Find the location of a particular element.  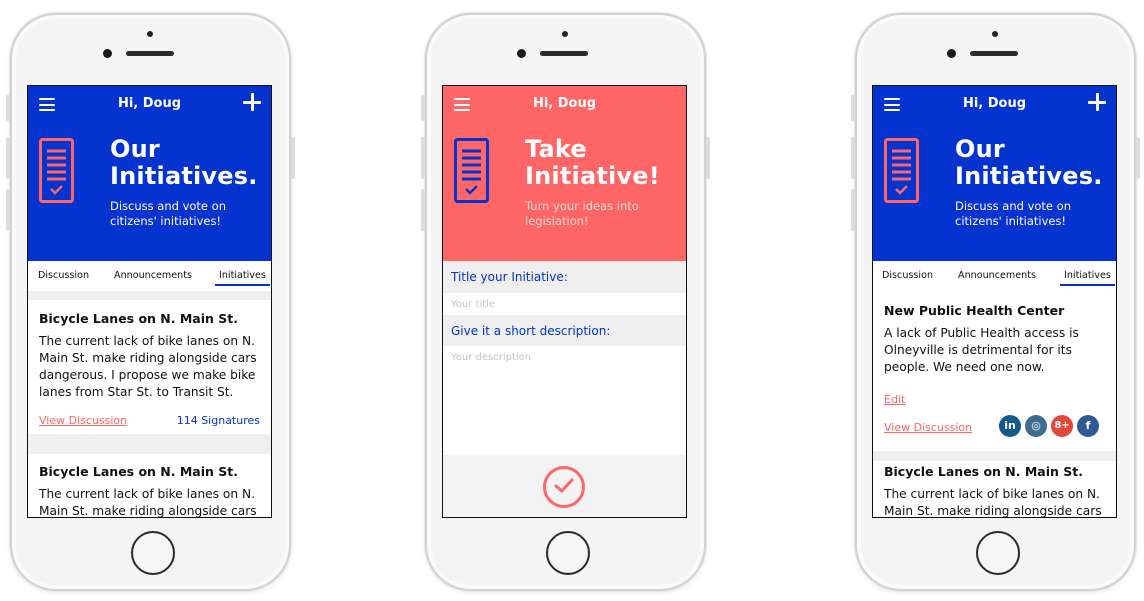

description-input: Your description is located at coordinates (564, 401).